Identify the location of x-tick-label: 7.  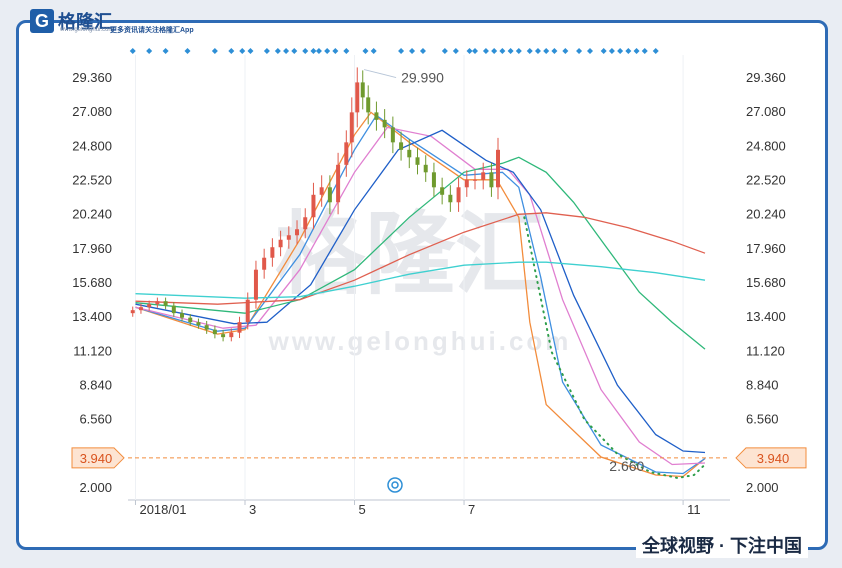
(471, 509).